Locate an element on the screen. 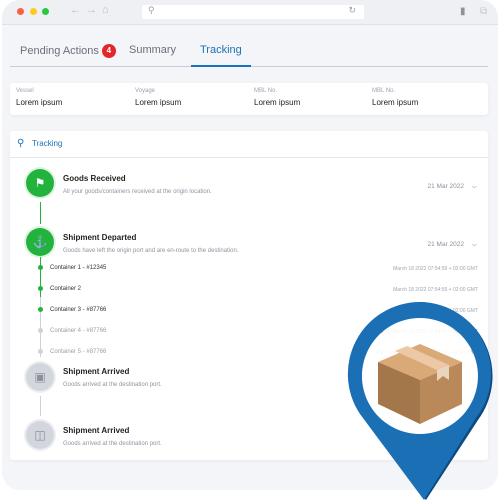  step-title: Goods Received is located at coordinates (94, 178).